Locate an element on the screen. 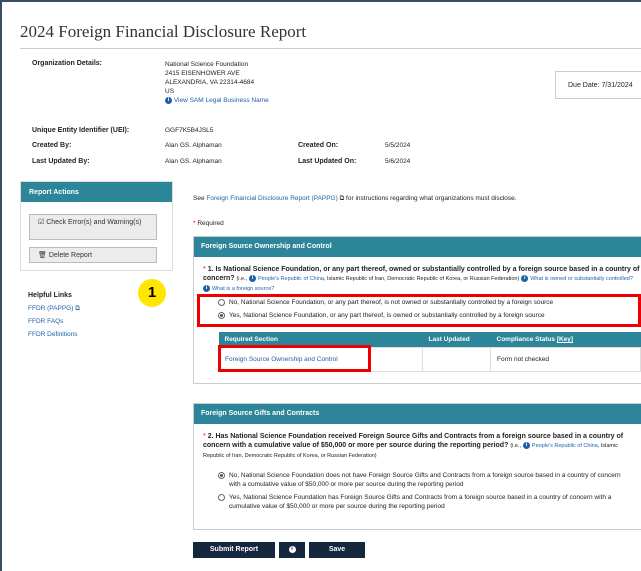  col-last-updated: Last Updated is located at coordinates (456, 340).